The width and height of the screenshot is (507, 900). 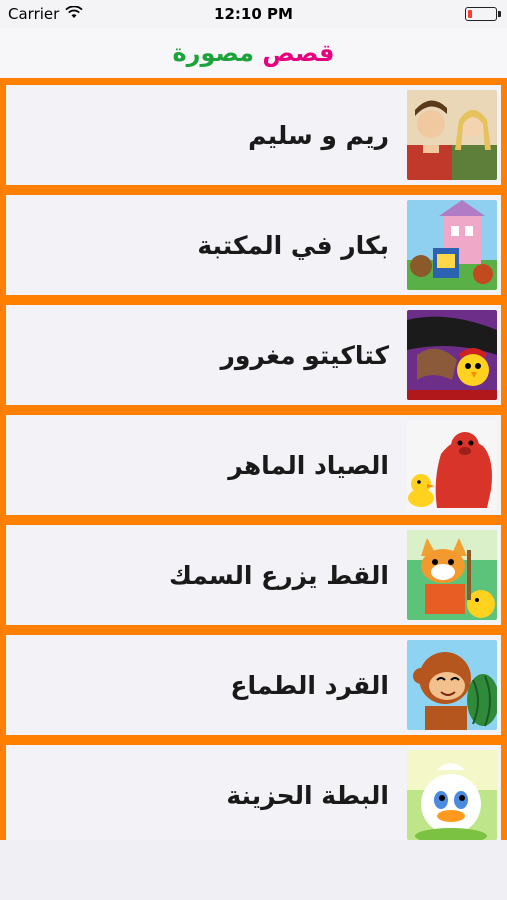 I want to click on app-title-word-1: قصص, so click(x=298, y=53).